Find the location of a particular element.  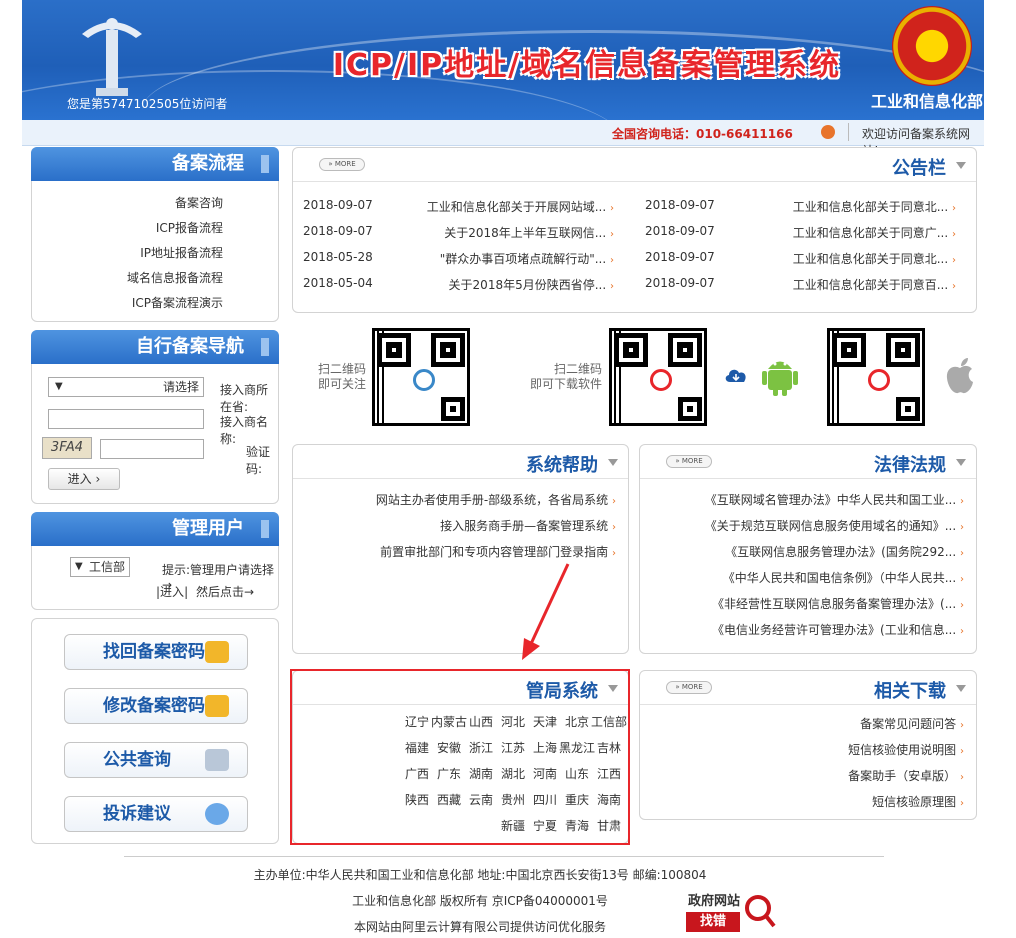

bureau-province-link: 重庆 is located at coordinates (577, 799).